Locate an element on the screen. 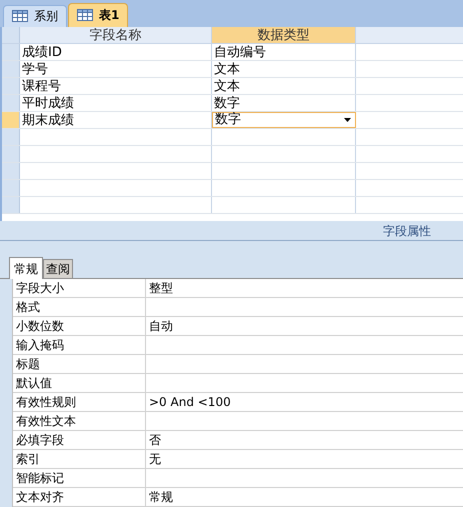  property-value: 否 is located at coordinates (155, 440).